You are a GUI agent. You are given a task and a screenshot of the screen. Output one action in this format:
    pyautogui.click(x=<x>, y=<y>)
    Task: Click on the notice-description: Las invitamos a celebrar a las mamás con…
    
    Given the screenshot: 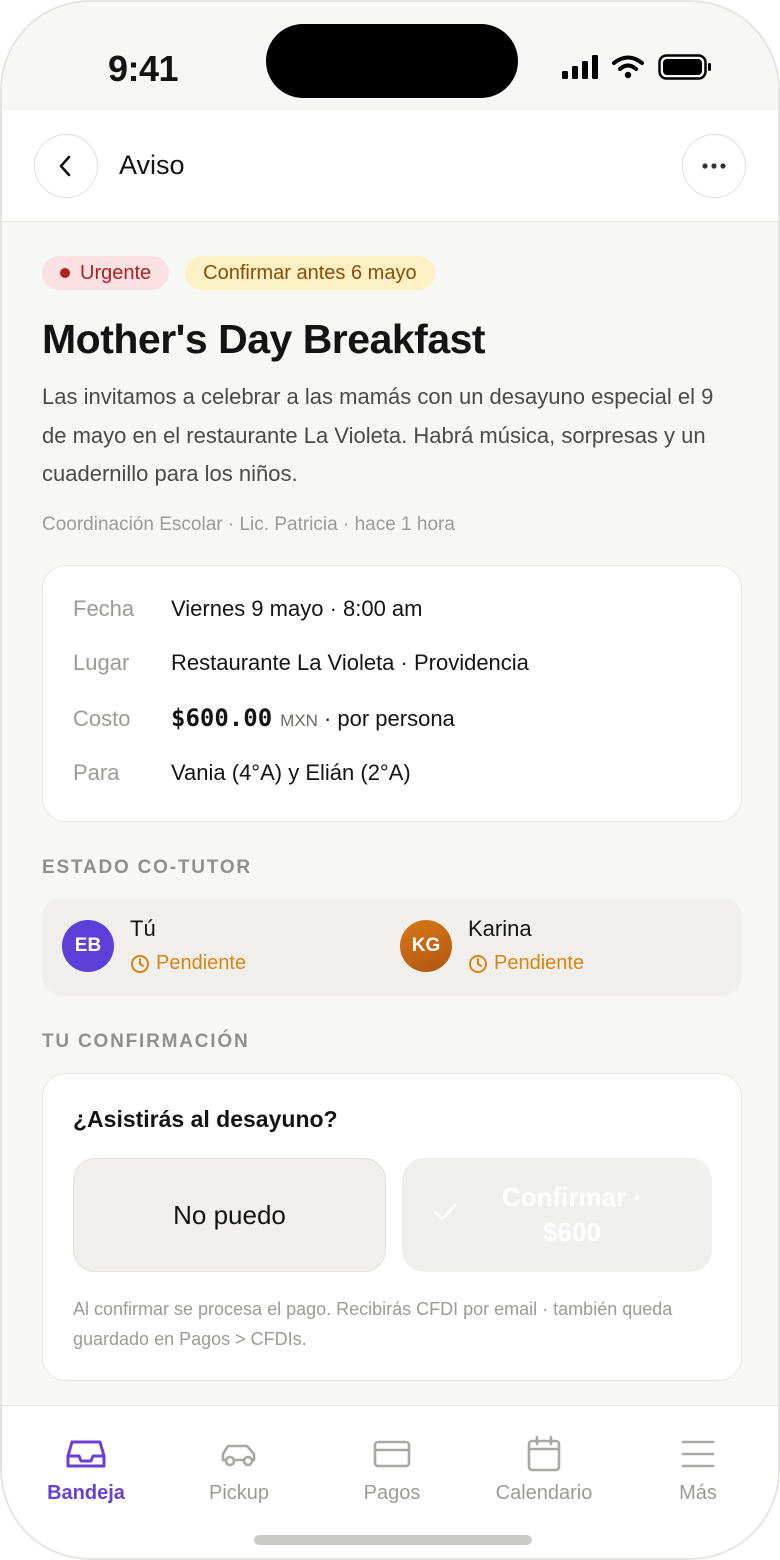 What is the action you would take?
    pyautogui.click(x=378, y=435)
    